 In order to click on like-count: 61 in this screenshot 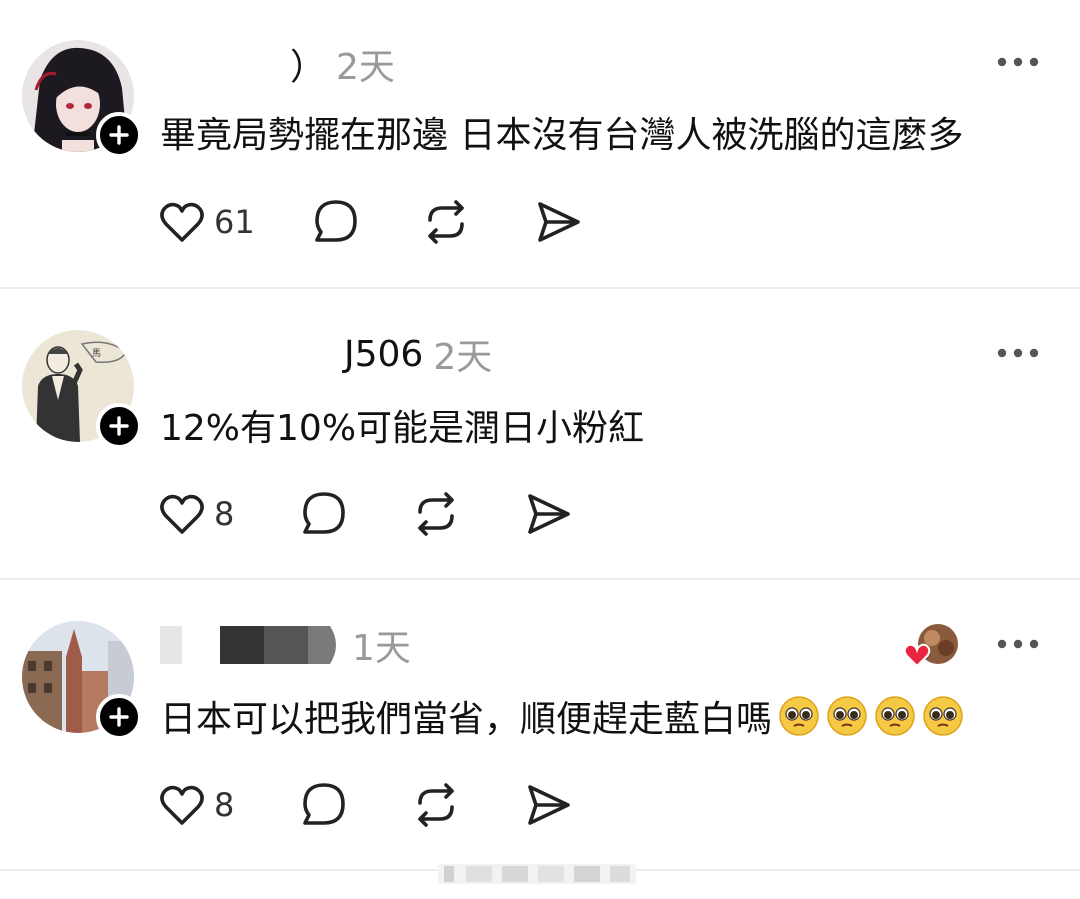, I will do `click(234, 222)`.